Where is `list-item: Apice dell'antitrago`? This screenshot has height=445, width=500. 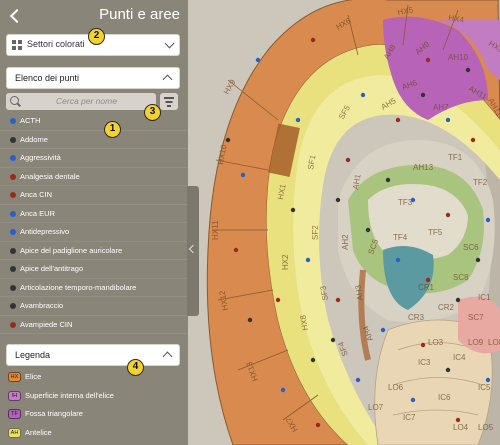
list-item: Apice dell'antitrago is located at coordinates (94, 269).